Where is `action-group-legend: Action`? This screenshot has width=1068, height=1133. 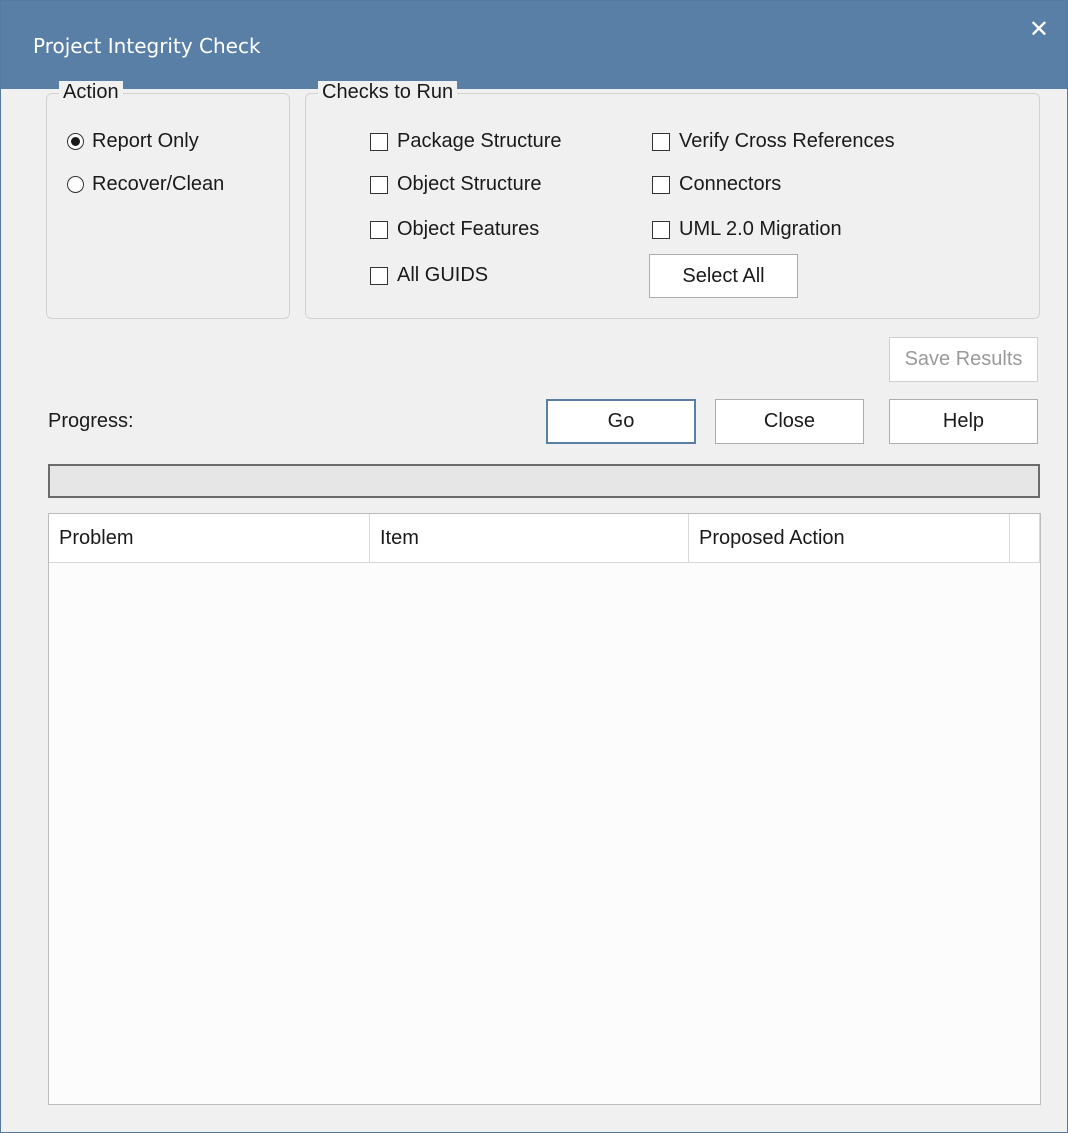 action-group-legend: Action is located at coordinates (91, 92).